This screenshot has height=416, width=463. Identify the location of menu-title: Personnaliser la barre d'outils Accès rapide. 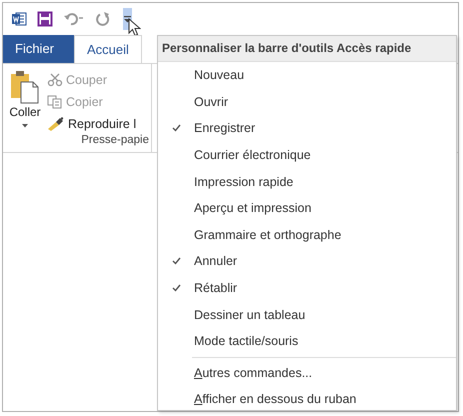
(307, 49).